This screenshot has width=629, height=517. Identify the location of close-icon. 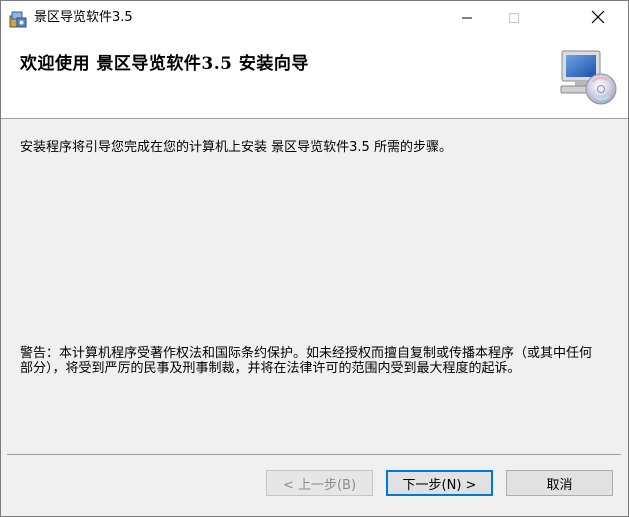
(598, 18).